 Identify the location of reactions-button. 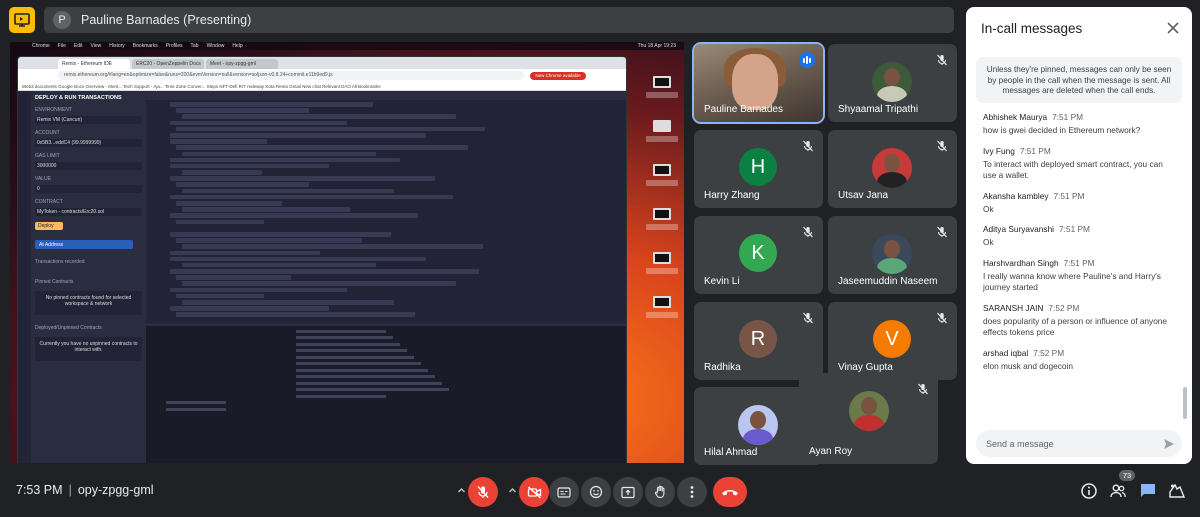
(596, 492).